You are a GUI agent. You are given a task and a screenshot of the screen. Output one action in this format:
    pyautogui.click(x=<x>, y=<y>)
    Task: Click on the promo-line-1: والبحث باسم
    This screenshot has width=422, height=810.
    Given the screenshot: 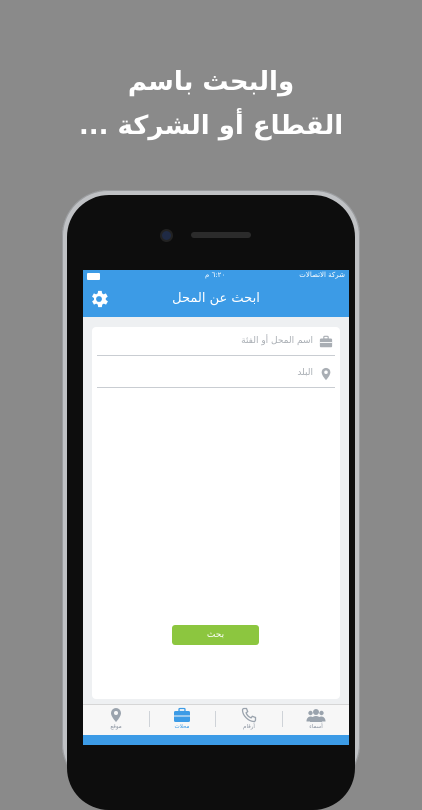 What is the action you would take?
    pyautogui.click(x=211, y=82)
    